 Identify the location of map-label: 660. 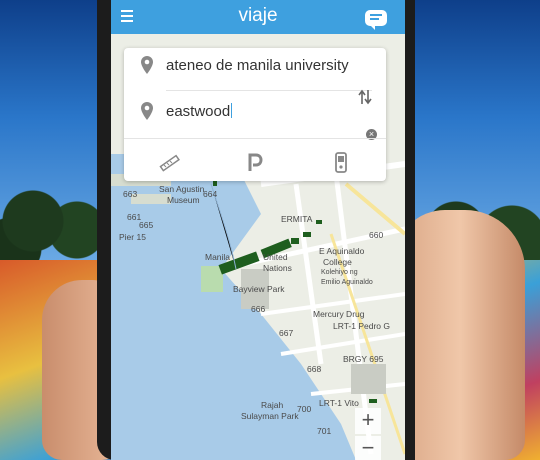
(376, 235).